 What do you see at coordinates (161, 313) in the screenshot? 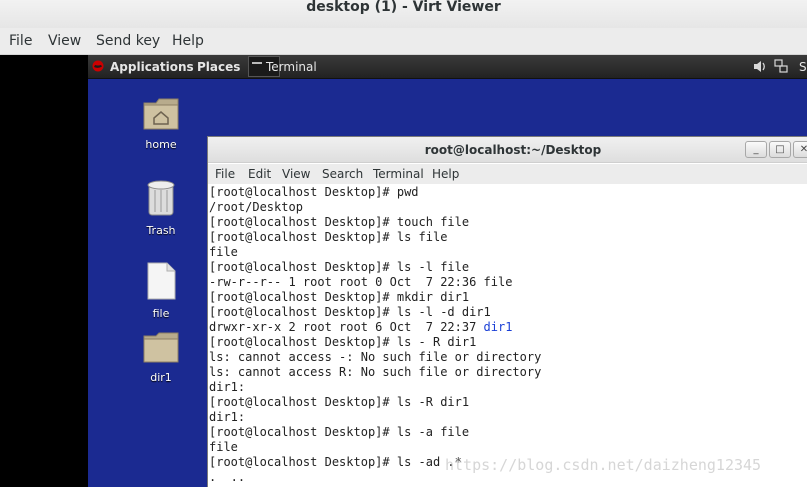
I see `desktop-icon-label: file` at bounding box center [161, 313].